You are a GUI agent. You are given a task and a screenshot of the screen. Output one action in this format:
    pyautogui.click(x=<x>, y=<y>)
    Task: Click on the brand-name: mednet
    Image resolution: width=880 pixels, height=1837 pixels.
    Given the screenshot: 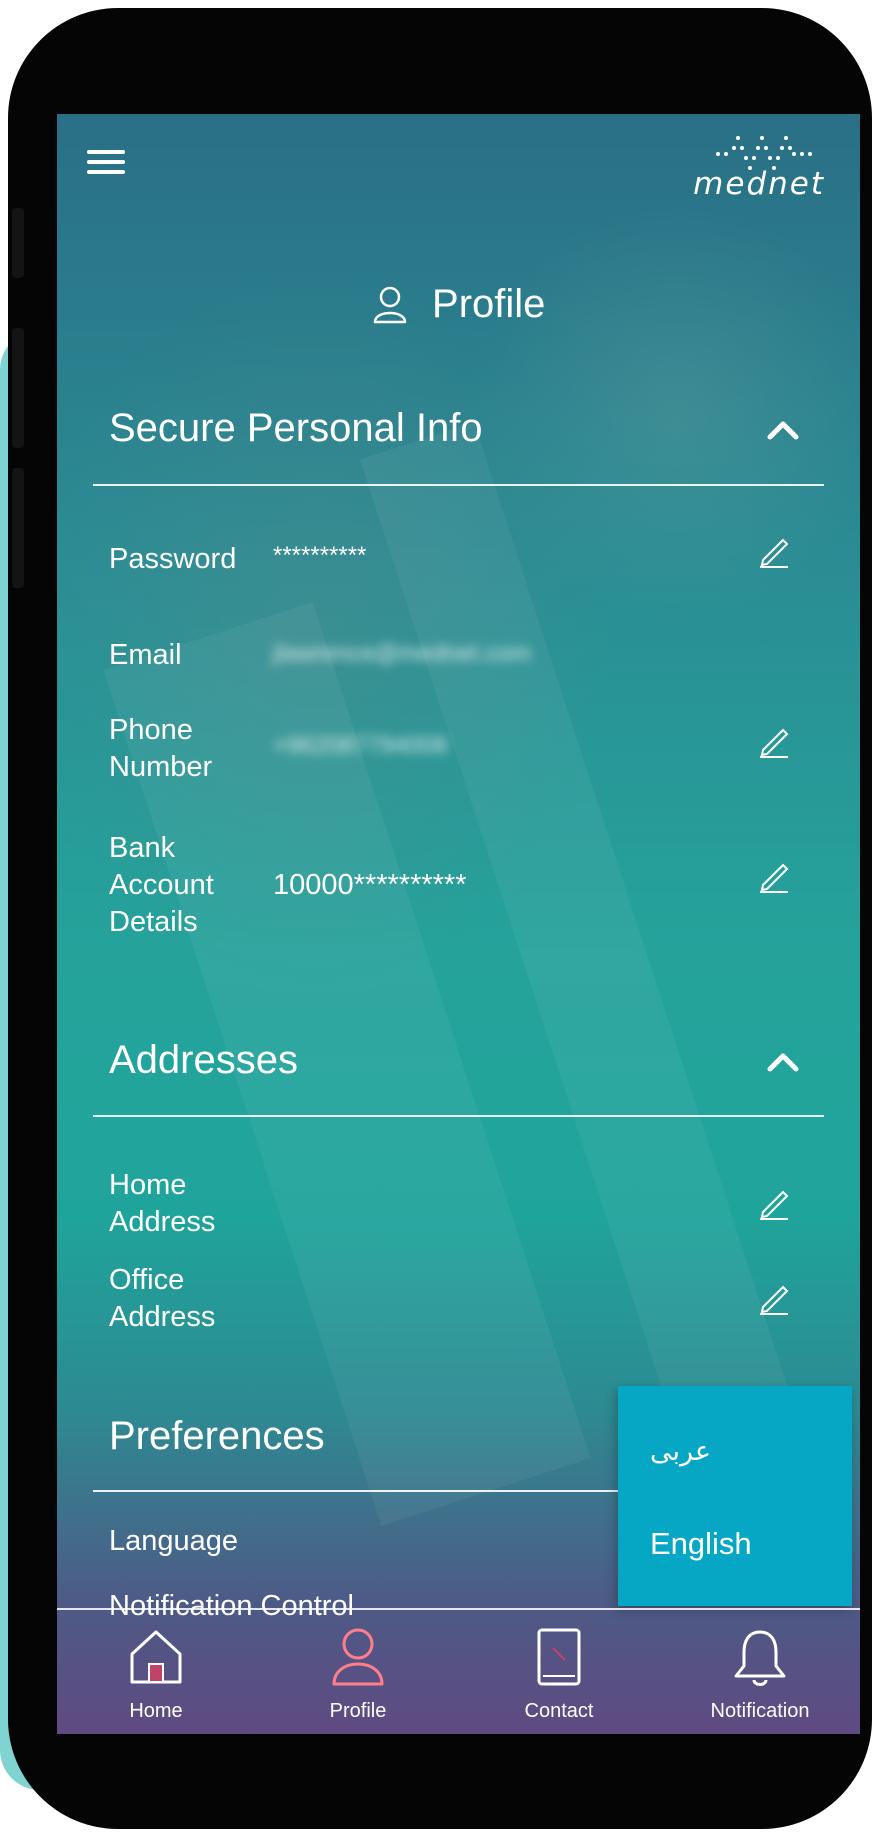 What is the action you would take?
    pyautogui.click(x=759, y=184)
    